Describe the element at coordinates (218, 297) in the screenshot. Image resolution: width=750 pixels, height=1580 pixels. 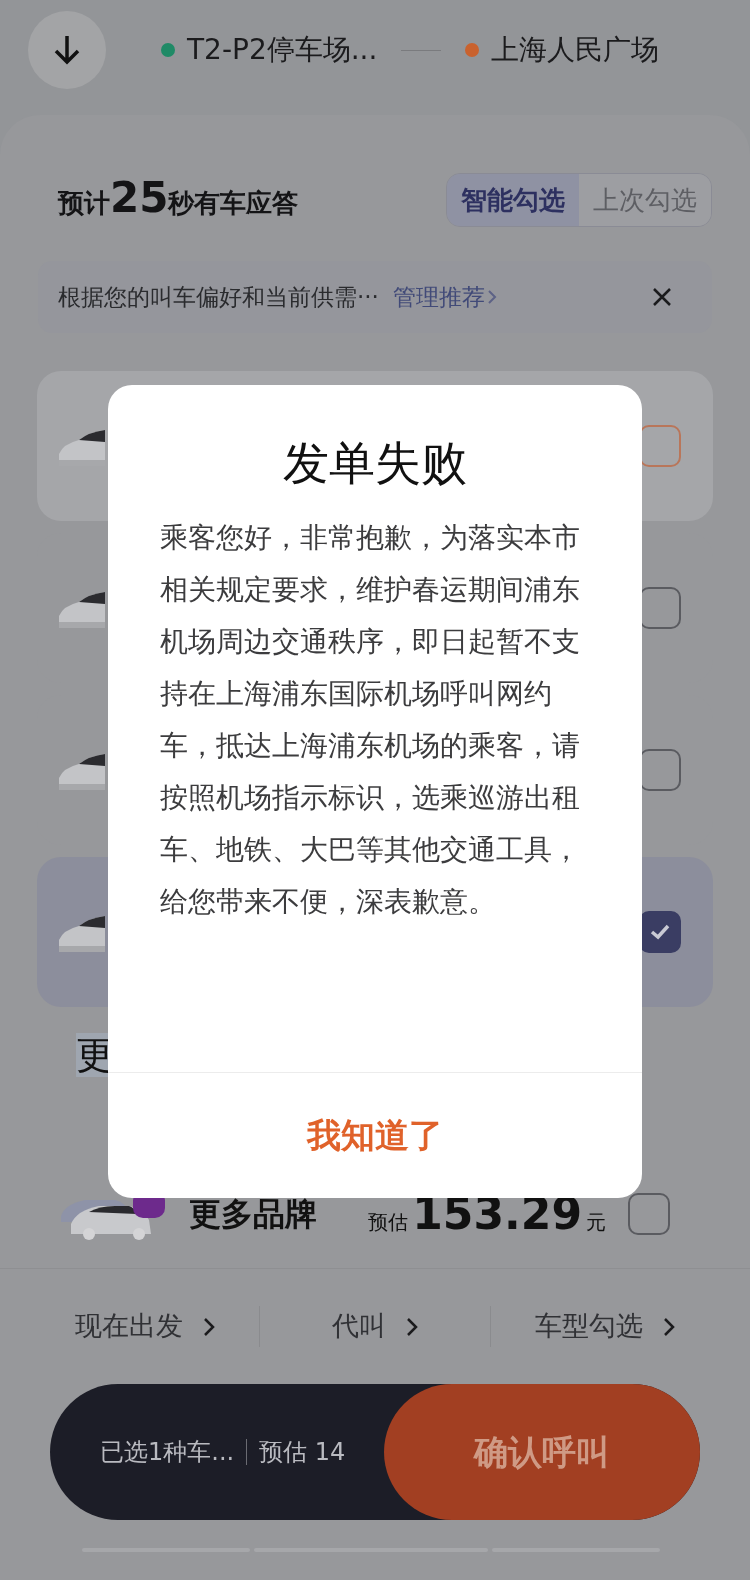
I see `notice-text: 根据您的叫车偏好和当前供需···` at that location.